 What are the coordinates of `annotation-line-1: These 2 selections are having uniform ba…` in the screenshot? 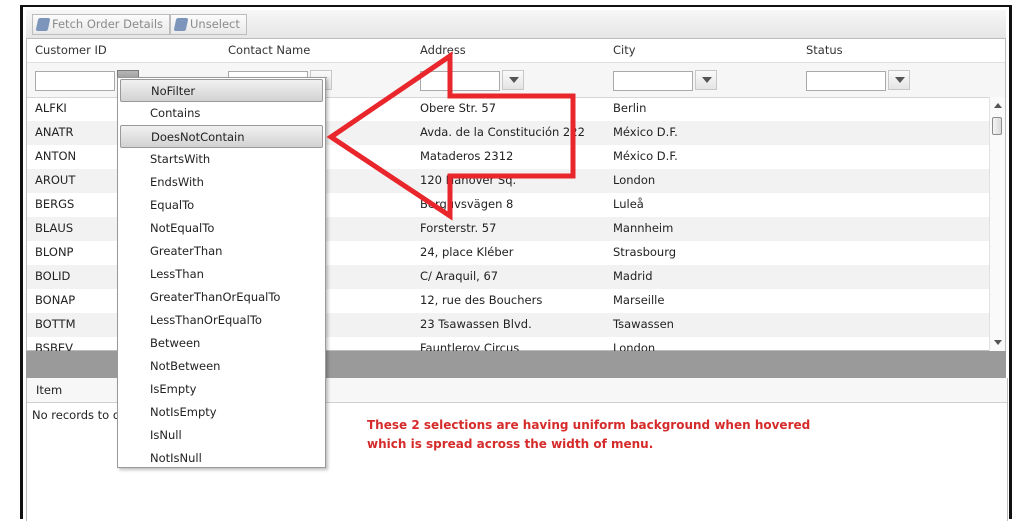 It's located at (589, 425).